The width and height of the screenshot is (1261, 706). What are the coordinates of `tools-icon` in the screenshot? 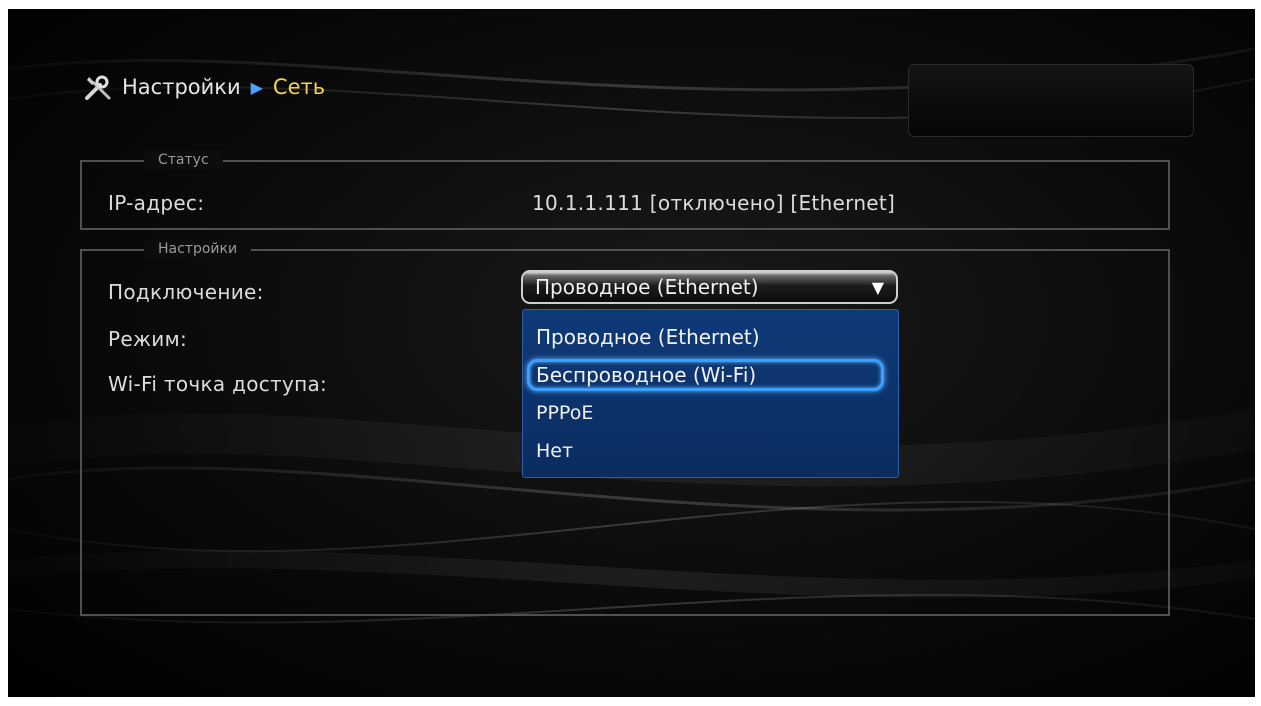 It's located at (98, 87).